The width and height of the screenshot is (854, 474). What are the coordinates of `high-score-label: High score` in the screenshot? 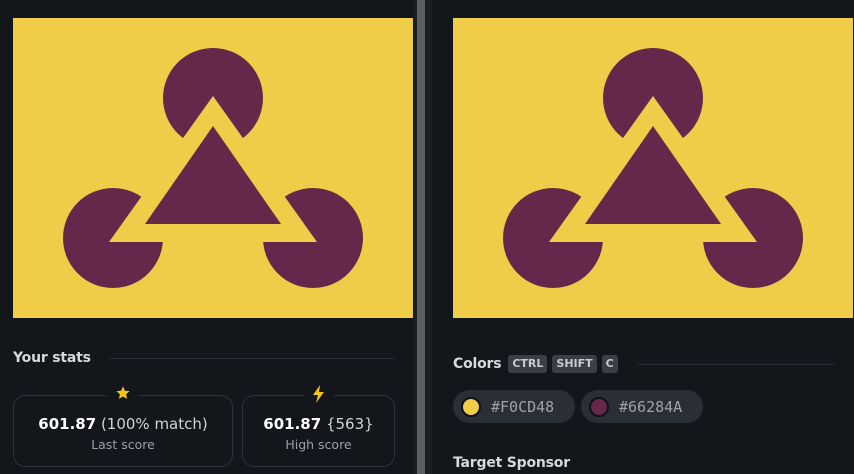 It's located at (318, 444).